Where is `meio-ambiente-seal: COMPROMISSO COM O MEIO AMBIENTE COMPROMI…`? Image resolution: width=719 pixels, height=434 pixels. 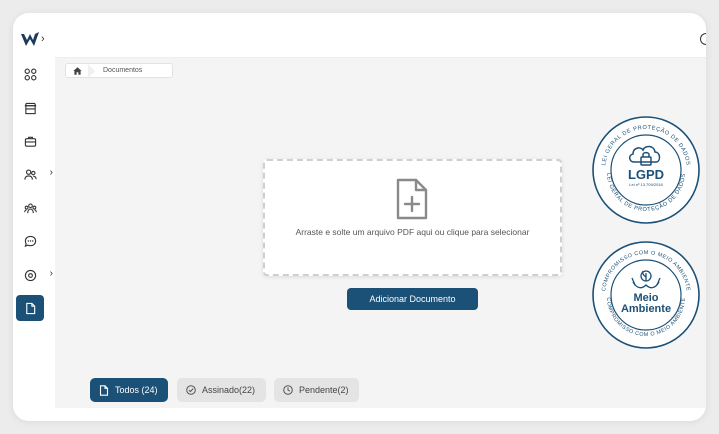
meio-ambiente-seal: COMPROMISSO COM O MEIO AMBIENTE COMPROMI… is located at coordinates (646, 295).